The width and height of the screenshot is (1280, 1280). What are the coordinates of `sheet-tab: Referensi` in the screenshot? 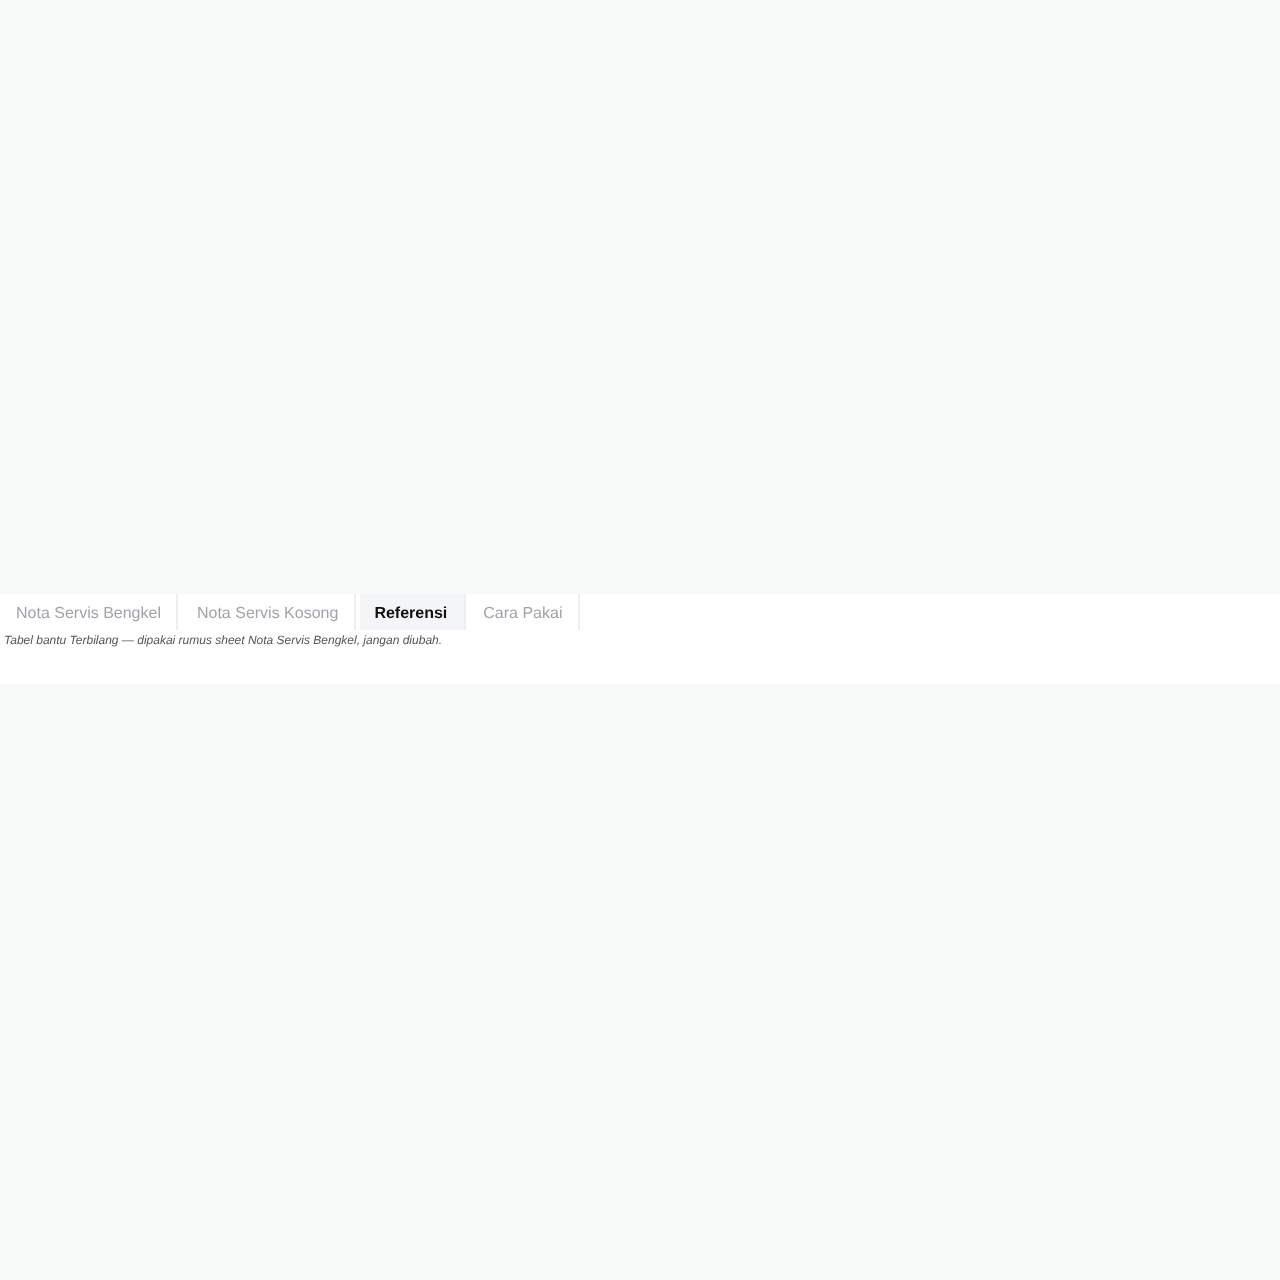 It's located at (413, 612).